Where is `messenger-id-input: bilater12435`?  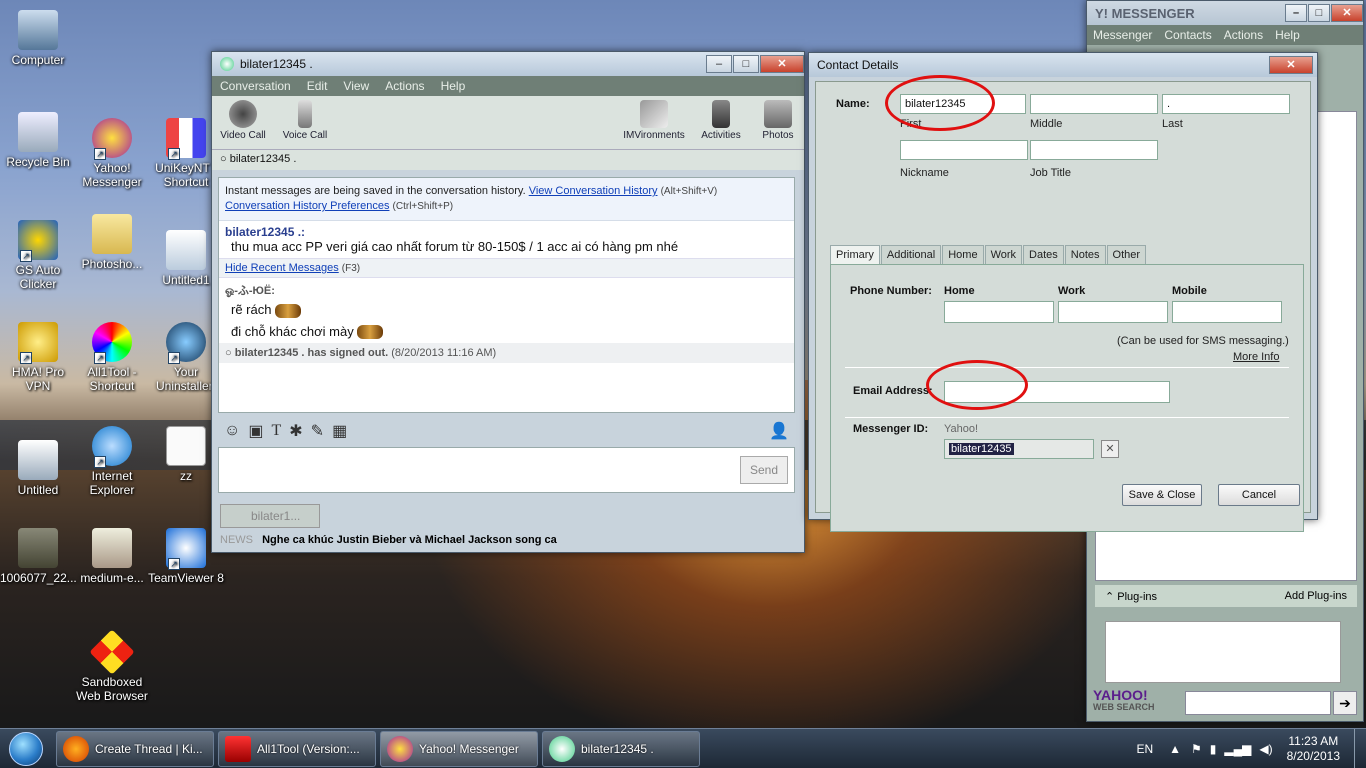 messenger-id-input: bilater12435 is located at coordinates (1019, 449).